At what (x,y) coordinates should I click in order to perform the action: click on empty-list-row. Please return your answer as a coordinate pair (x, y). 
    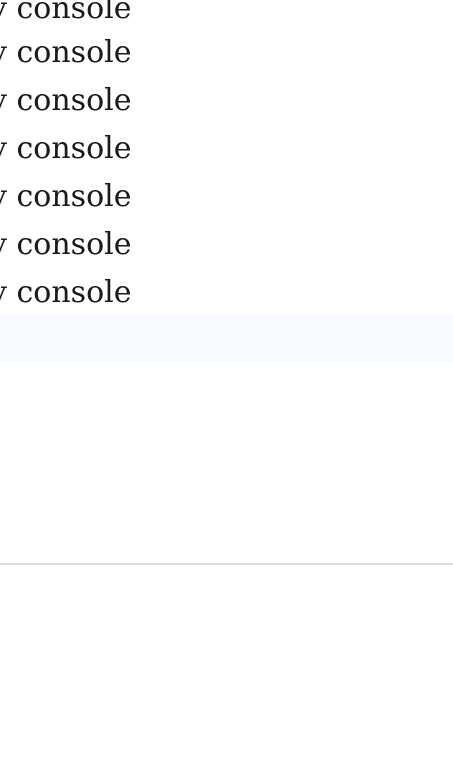
    Looking at the image, I should click on (226, 338).